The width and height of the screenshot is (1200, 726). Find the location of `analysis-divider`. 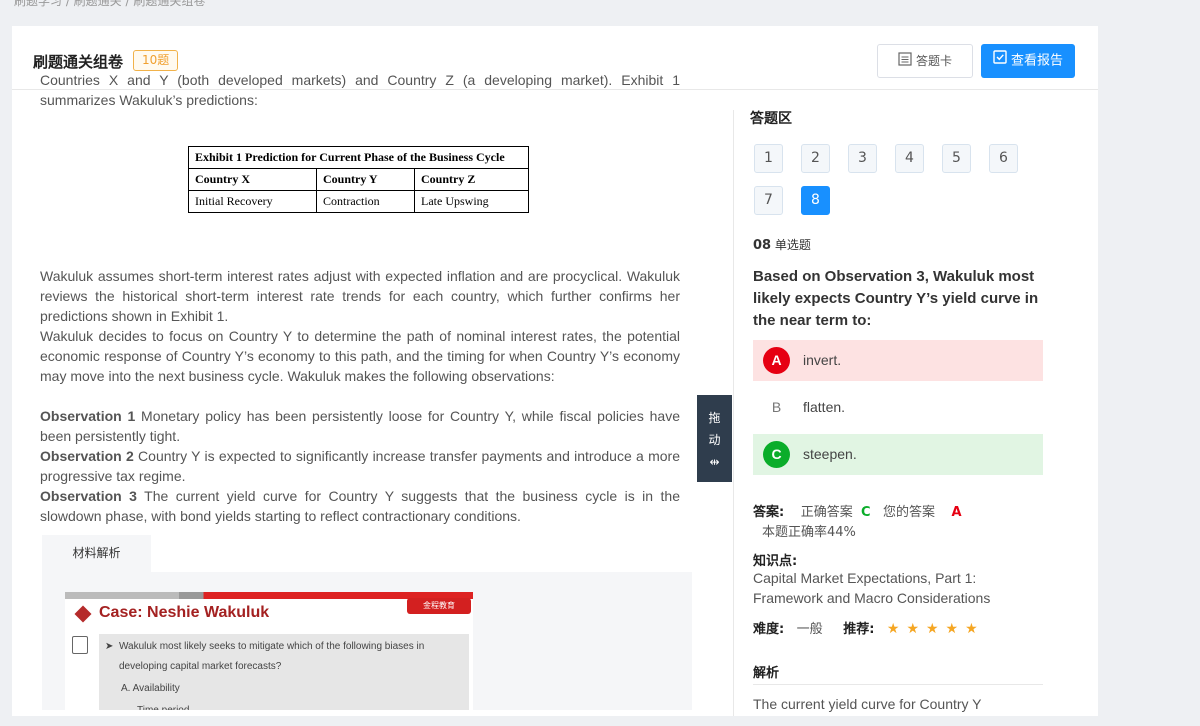

analysis-divider is located at coordinates (898, 684).